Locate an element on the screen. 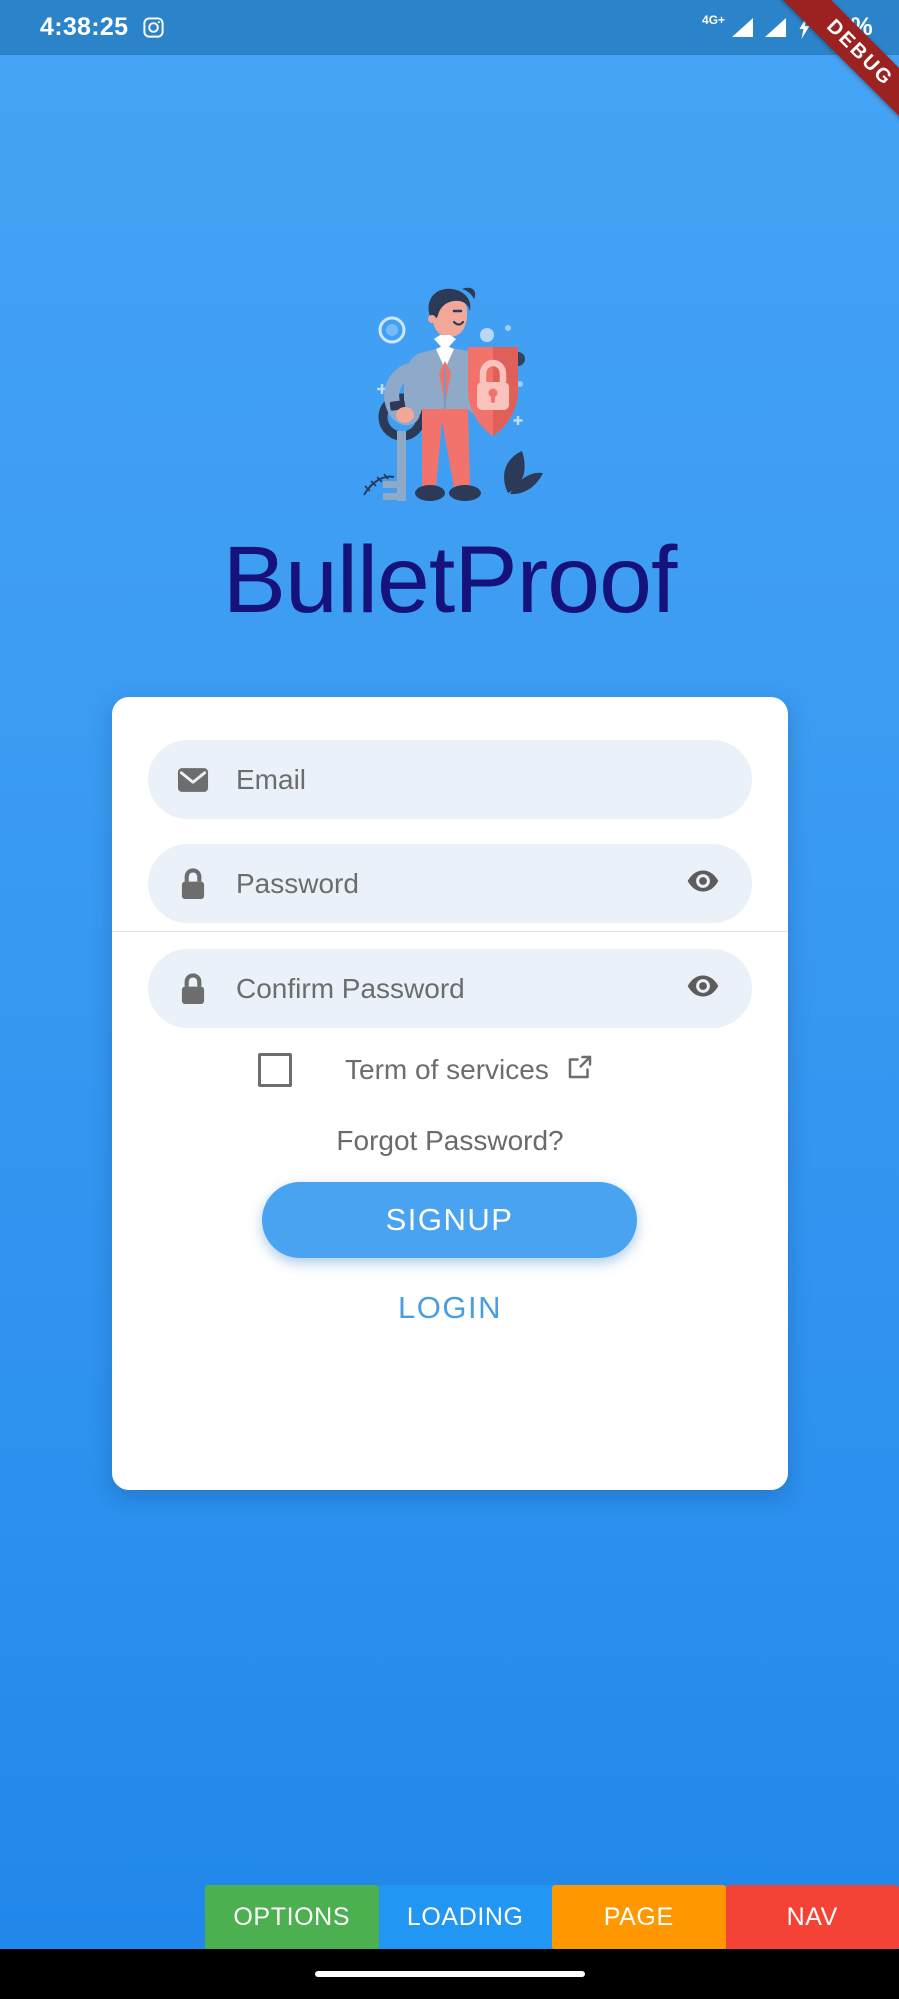  nav-button: NAV is located at coordinates (812, 1917).